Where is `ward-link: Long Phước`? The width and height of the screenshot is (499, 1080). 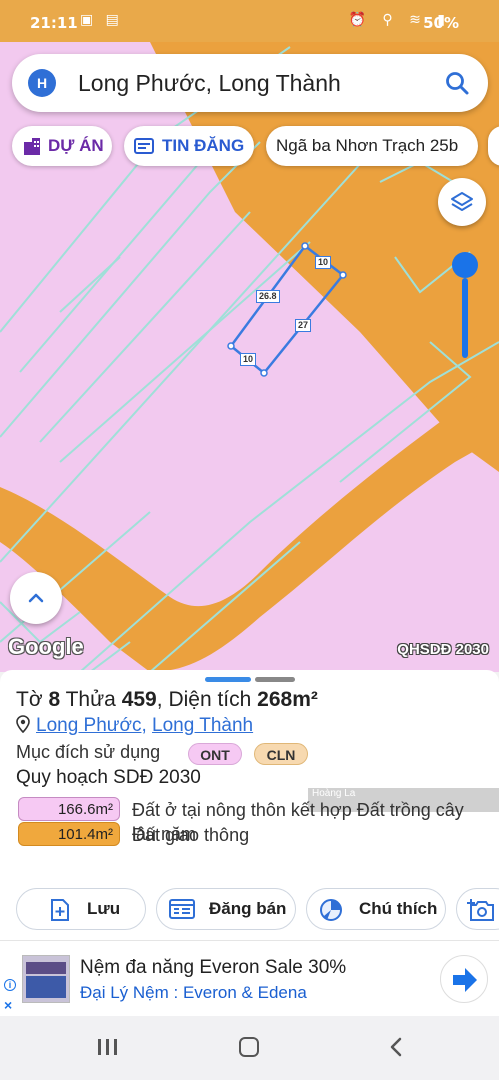
ward-link: Long Phước is located at coordinates (88, 725).